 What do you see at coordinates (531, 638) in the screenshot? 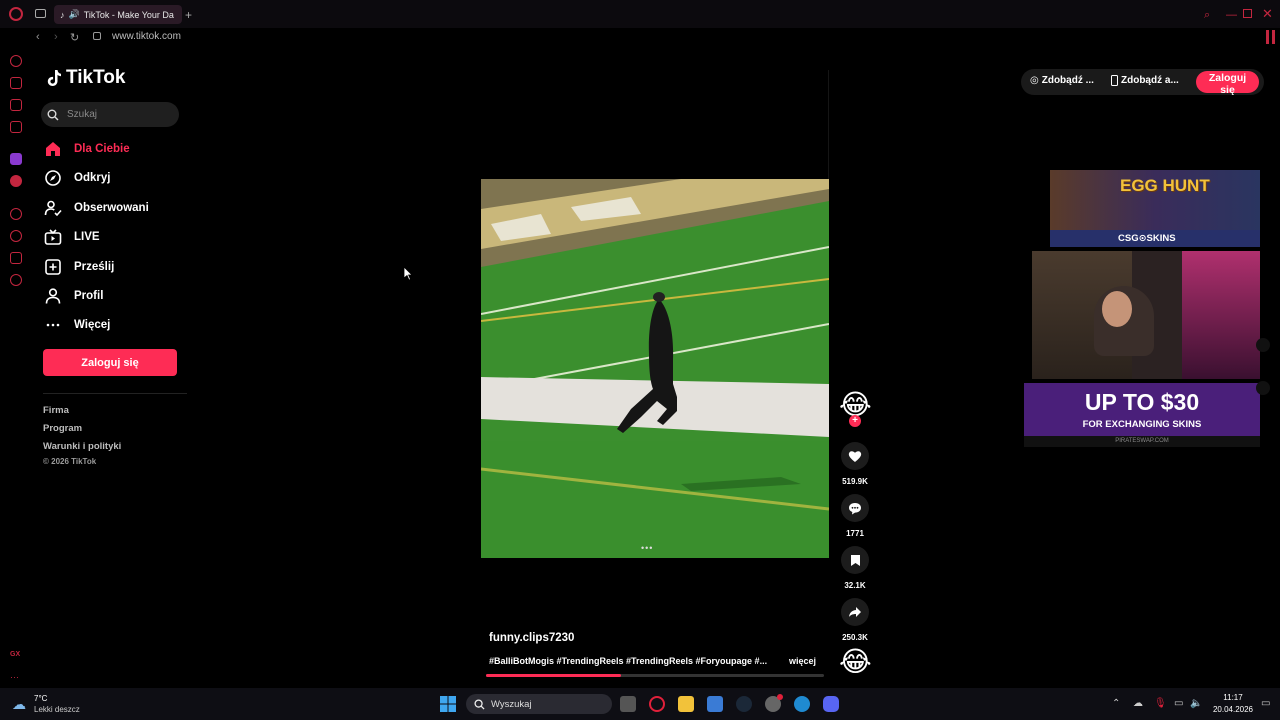
I see `video-username: funny.clips7230` at bounding box center [531, 638].